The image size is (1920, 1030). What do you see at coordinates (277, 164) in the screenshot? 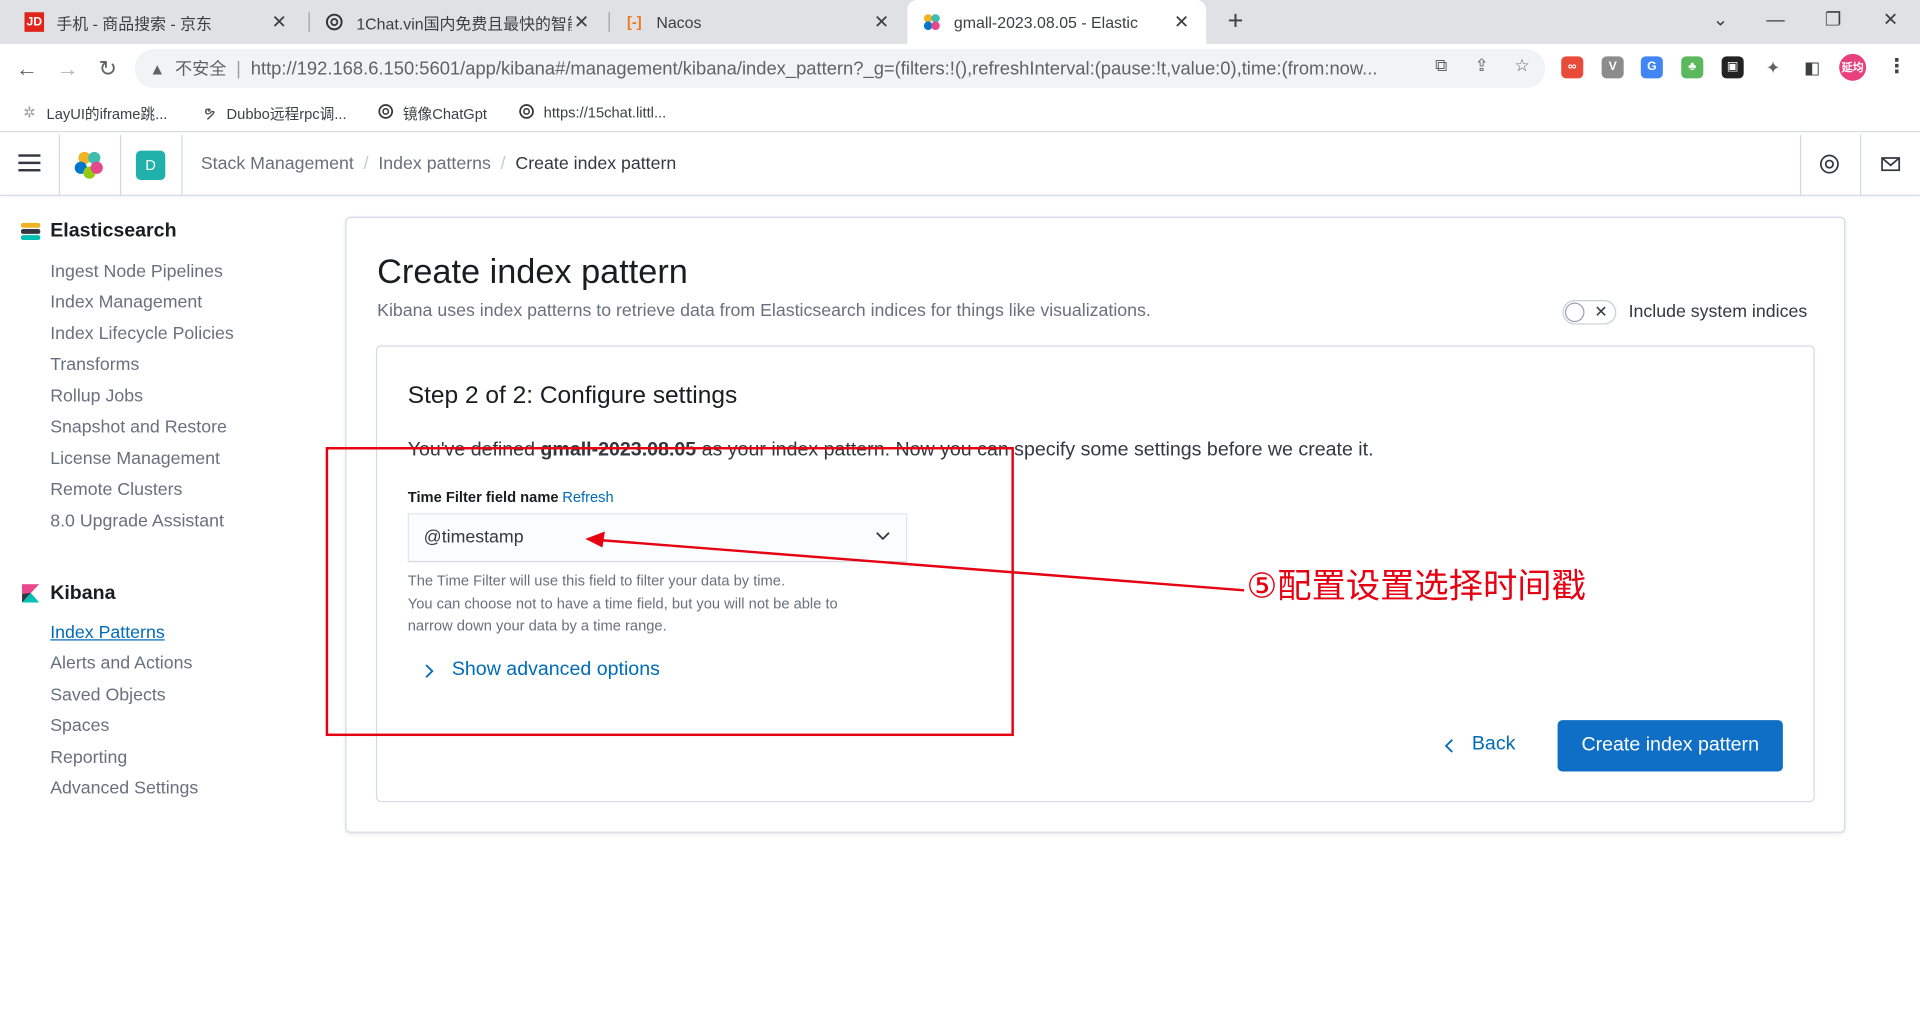
I see `breadcrumb-stack-management: Stack Management` at bounding box center [277, 164].